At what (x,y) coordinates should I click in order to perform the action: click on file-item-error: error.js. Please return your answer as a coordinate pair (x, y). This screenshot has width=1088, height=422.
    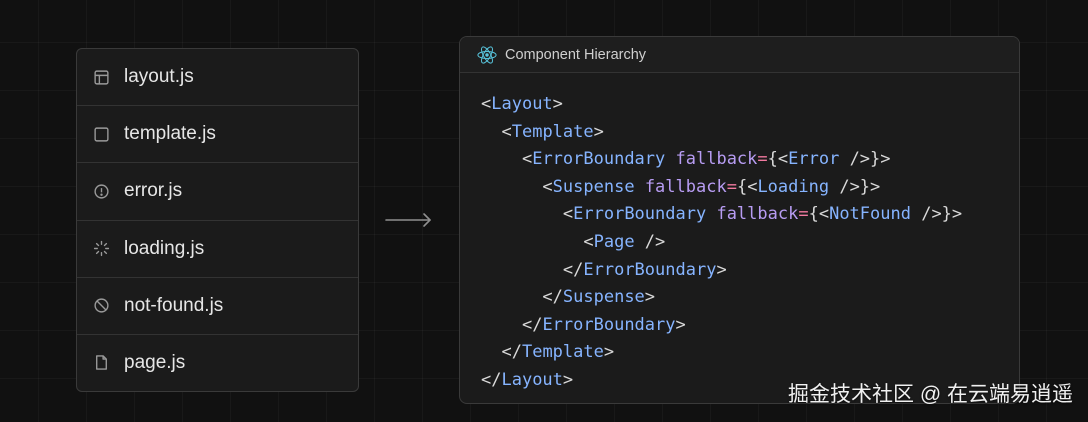
    Looking at the image, I should click on (217, 192).